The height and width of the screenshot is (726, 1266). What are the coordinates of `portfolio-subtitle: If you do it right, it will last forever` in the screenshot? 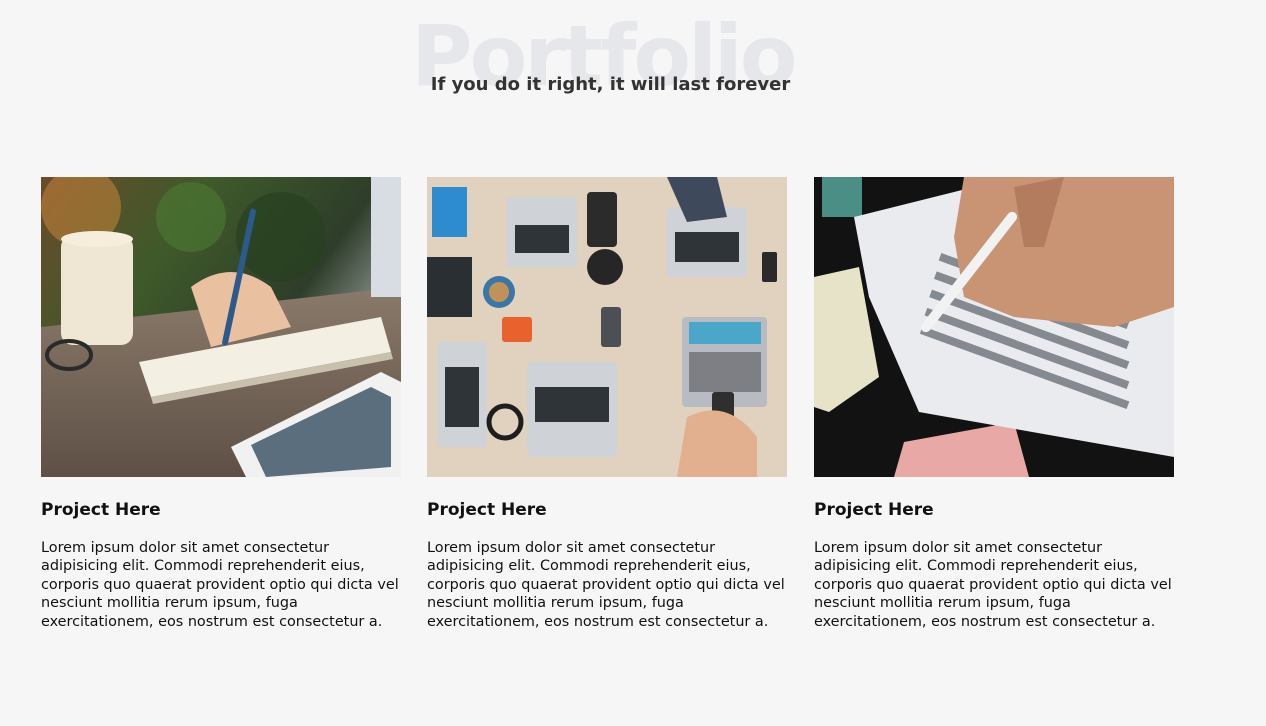 It's located at (610, 84).